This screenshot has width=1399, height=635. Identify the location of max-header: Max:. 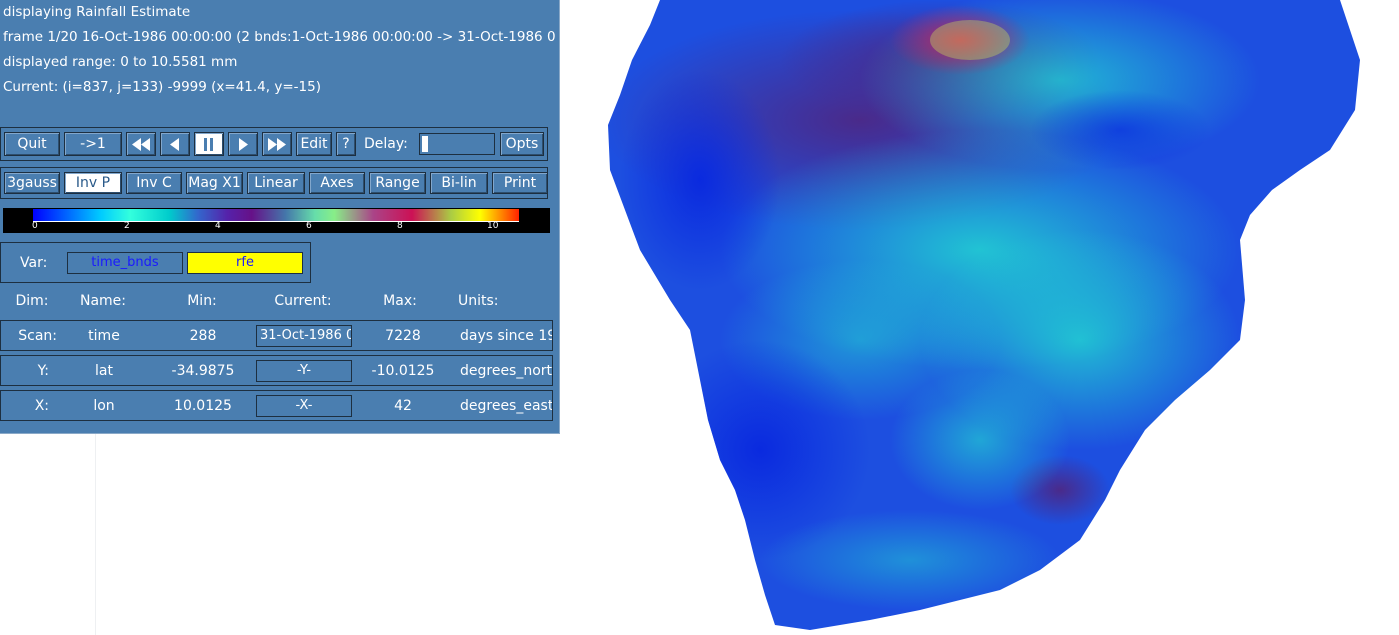
(400, 301).